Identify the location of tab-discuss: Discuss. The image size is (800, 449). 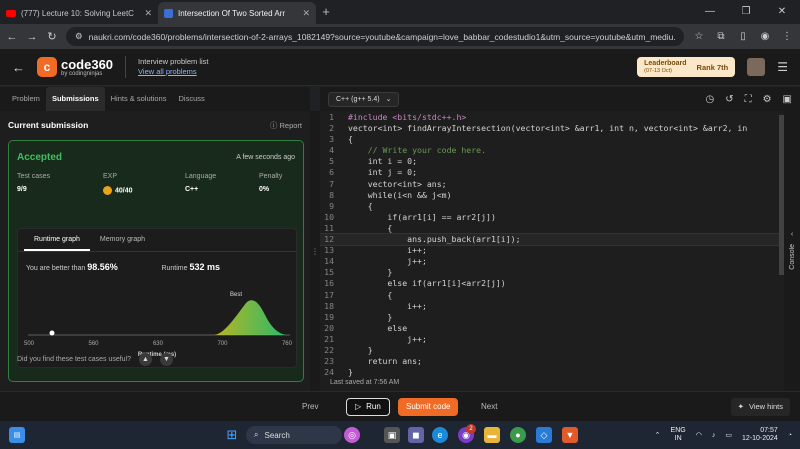
(191, 99).